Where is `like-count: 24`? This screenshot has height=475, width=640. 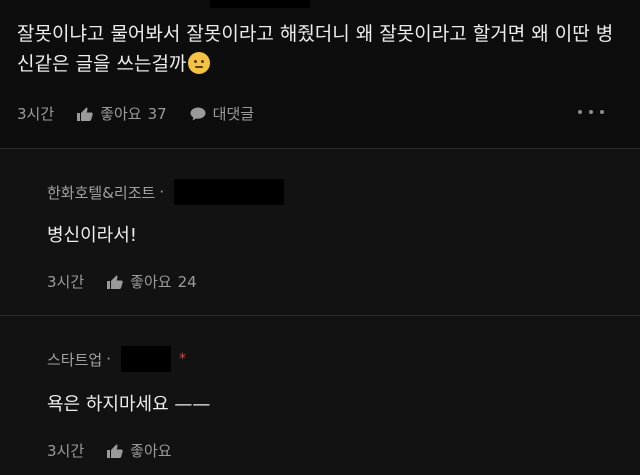 like-count: 24 is located at coordinates (187, 281).